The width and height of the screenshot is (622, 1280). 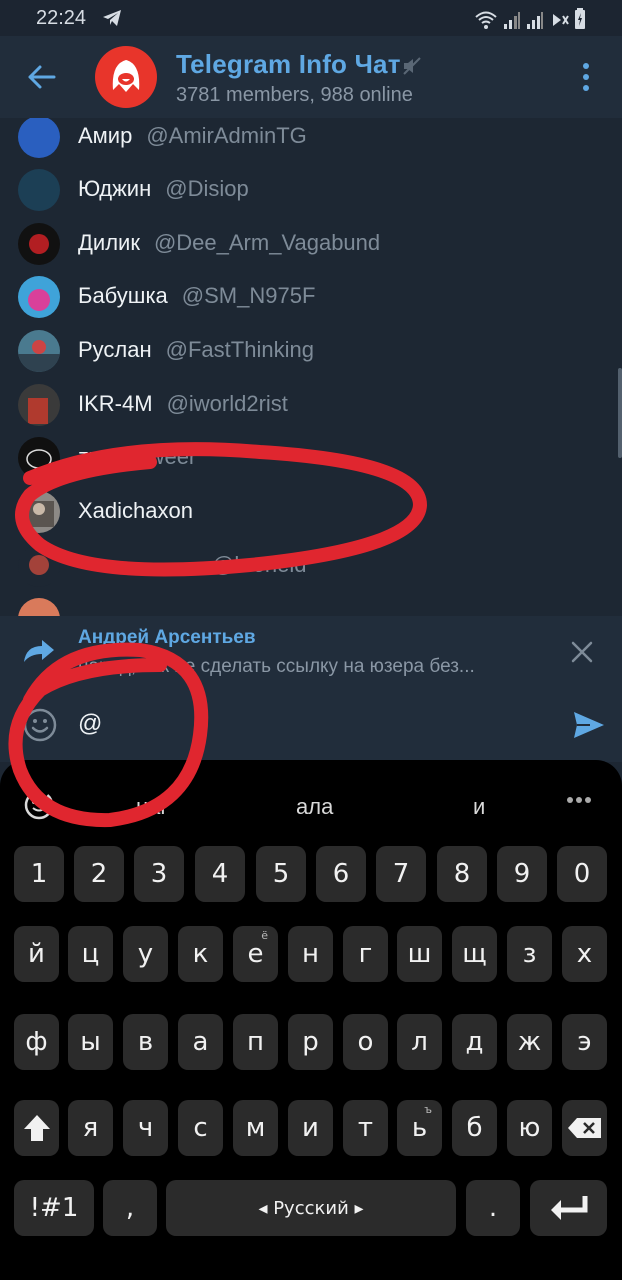 I want to click on group-logo-icon, so click(x=126, y=76).